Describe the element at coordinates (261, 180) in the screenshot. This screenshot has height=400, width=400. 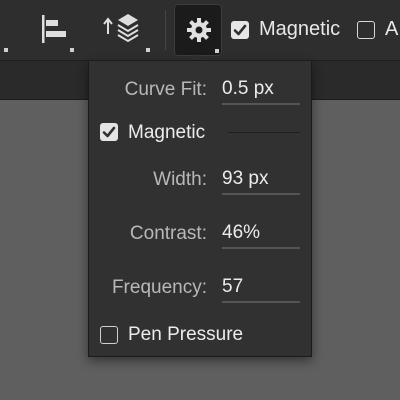
I see `width-input: 93 px` at that location.